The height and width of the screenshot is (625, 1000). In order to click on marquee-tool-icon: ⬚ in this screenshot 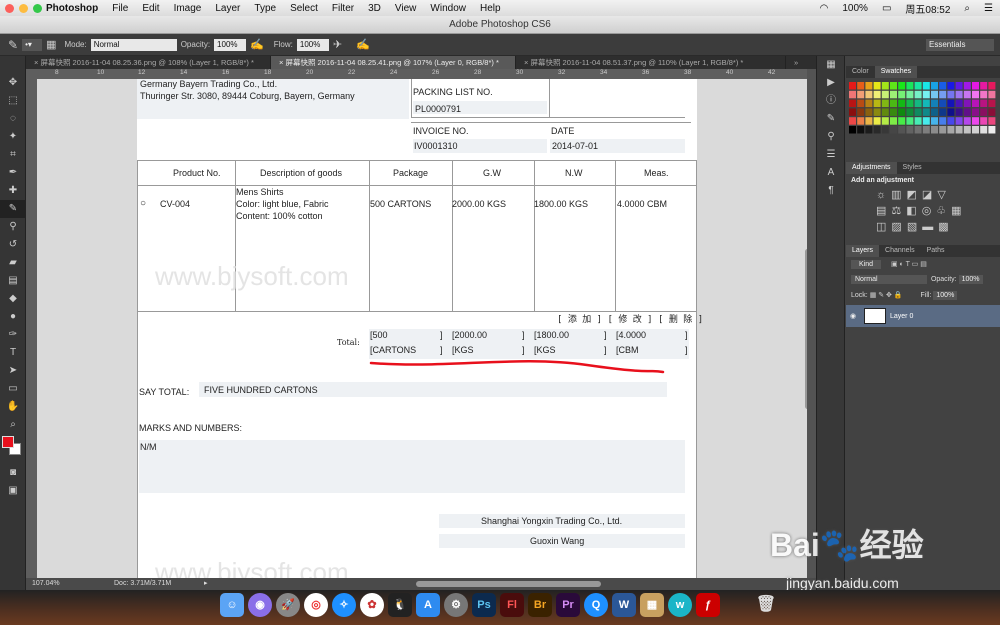, I will do `click(13, 101)`.